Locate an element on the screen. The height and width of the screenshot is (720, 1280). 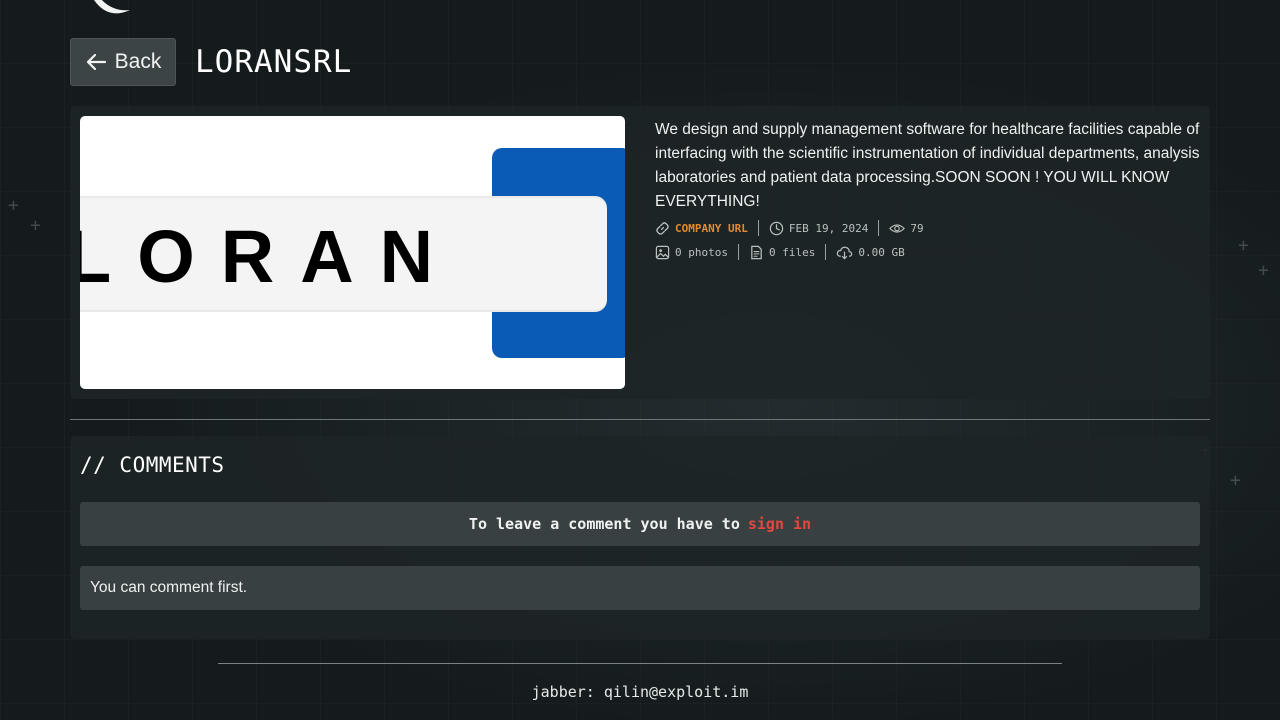
section-divider is located at coordinates (640, 419).